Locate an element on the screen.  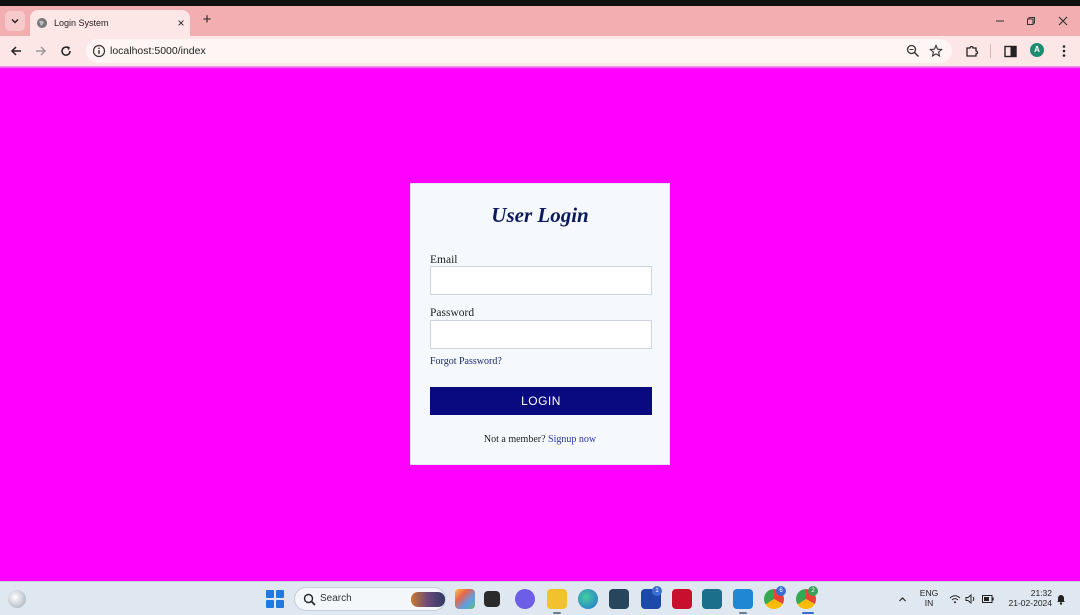
show-hidden-icons-button is located at coordinates (902, 599).